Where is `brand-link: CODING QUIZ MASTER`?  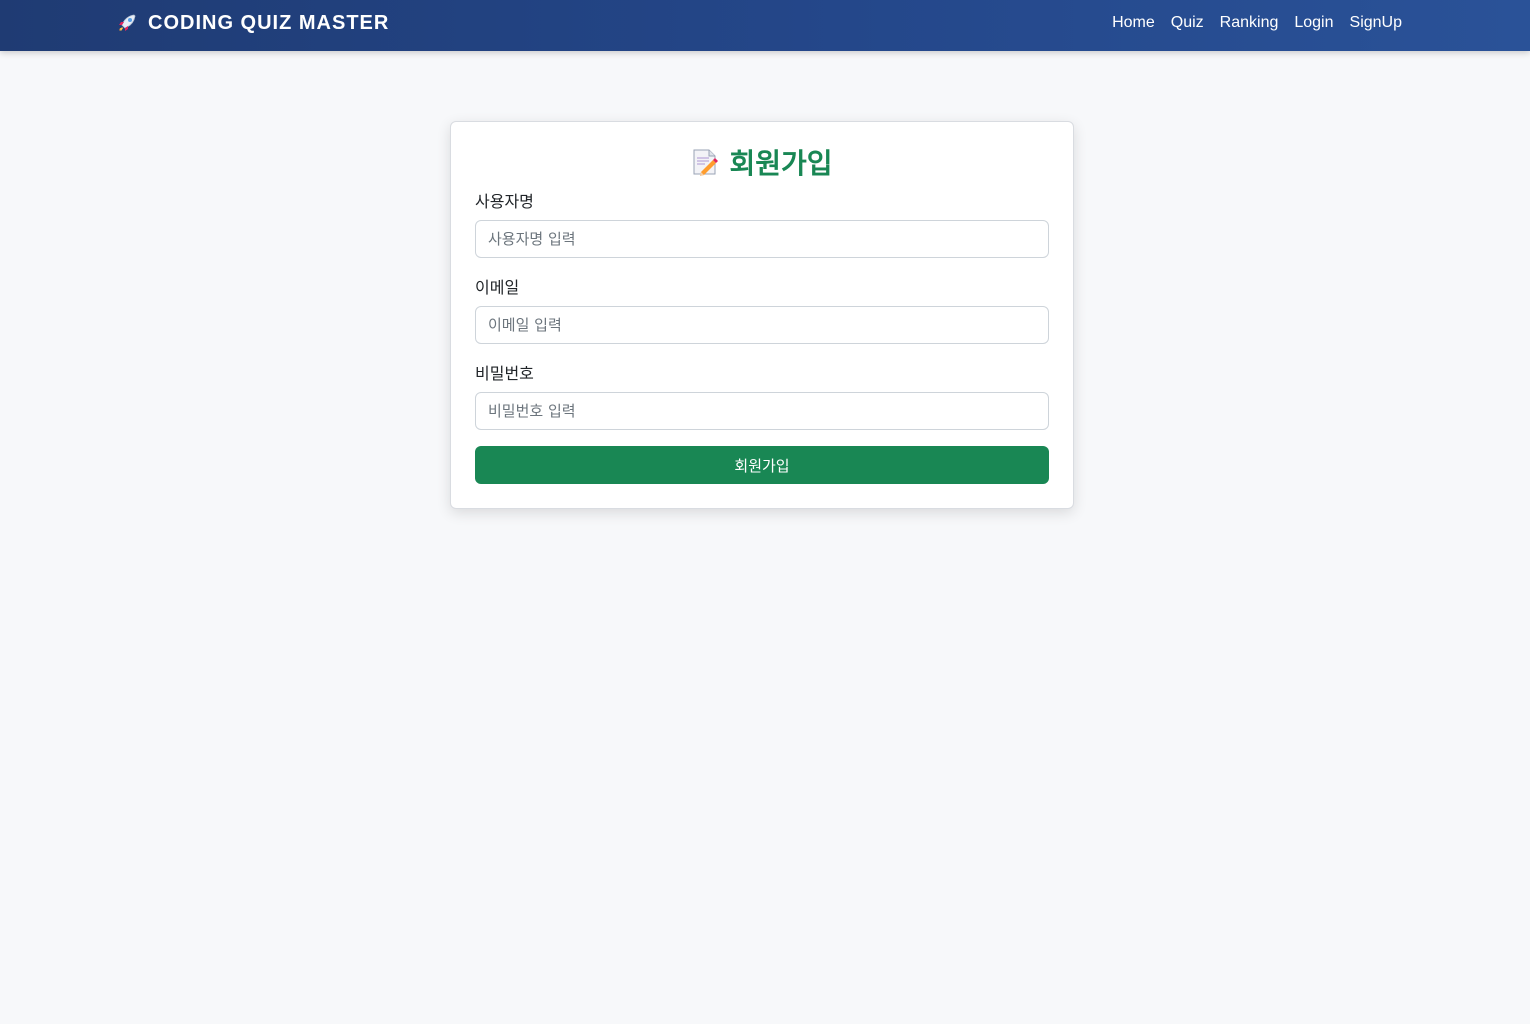
brand-link: CODING QUIZ MASTER is located at coordinates (252, 23).